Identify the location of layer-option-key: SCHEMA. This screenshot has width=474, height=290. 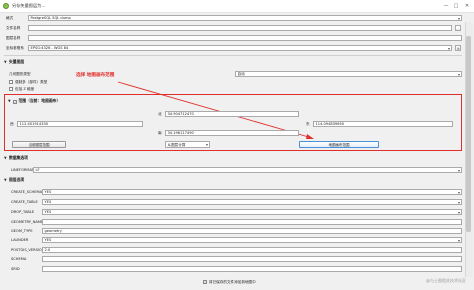
(19, 259).